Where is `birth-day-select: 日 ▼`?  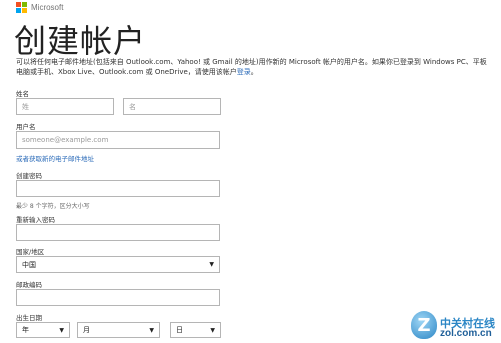
birth-day-select: 日 ▼ is located at coordinates (195, 330).